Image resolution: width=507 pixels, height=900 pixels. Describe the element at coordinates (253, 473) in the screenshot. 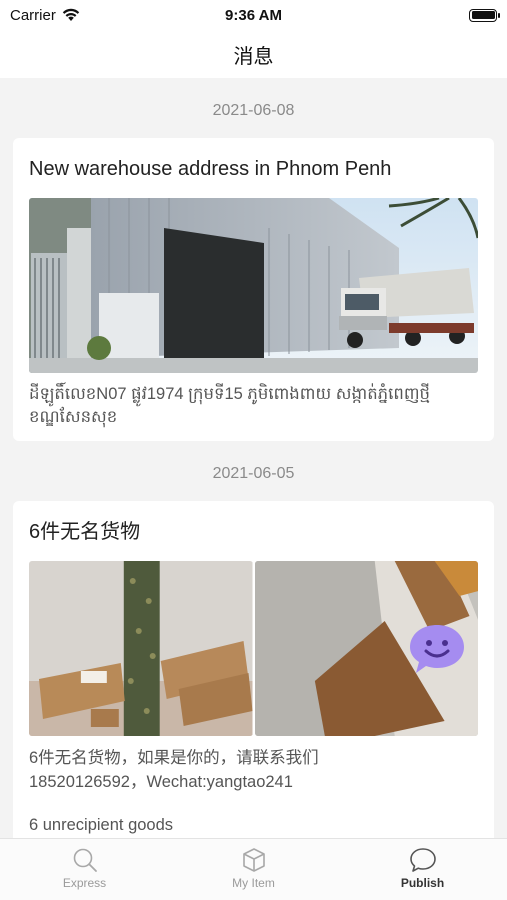

I see `date-label: 2021-06-05` at that location.